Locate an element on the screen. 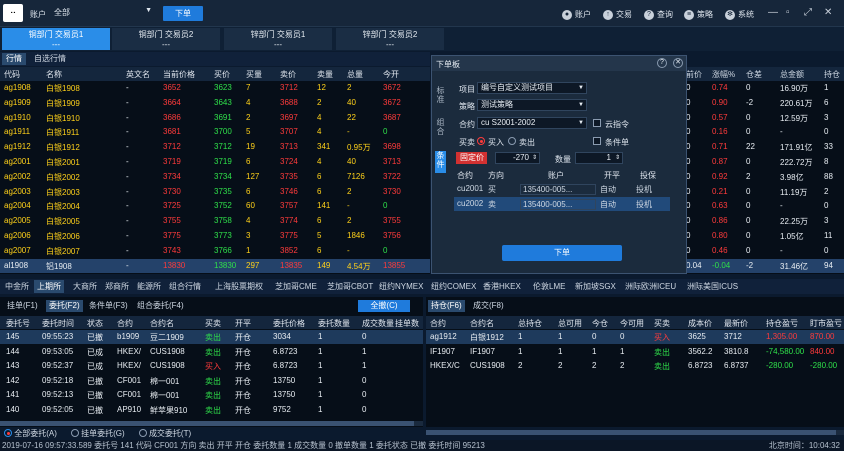 The width and height of the screenshot is (844, 451). quote-row: ag2004 白银2004 - 3725 3752 60 3757 141 - 0 is located at coordinates (215, 206).